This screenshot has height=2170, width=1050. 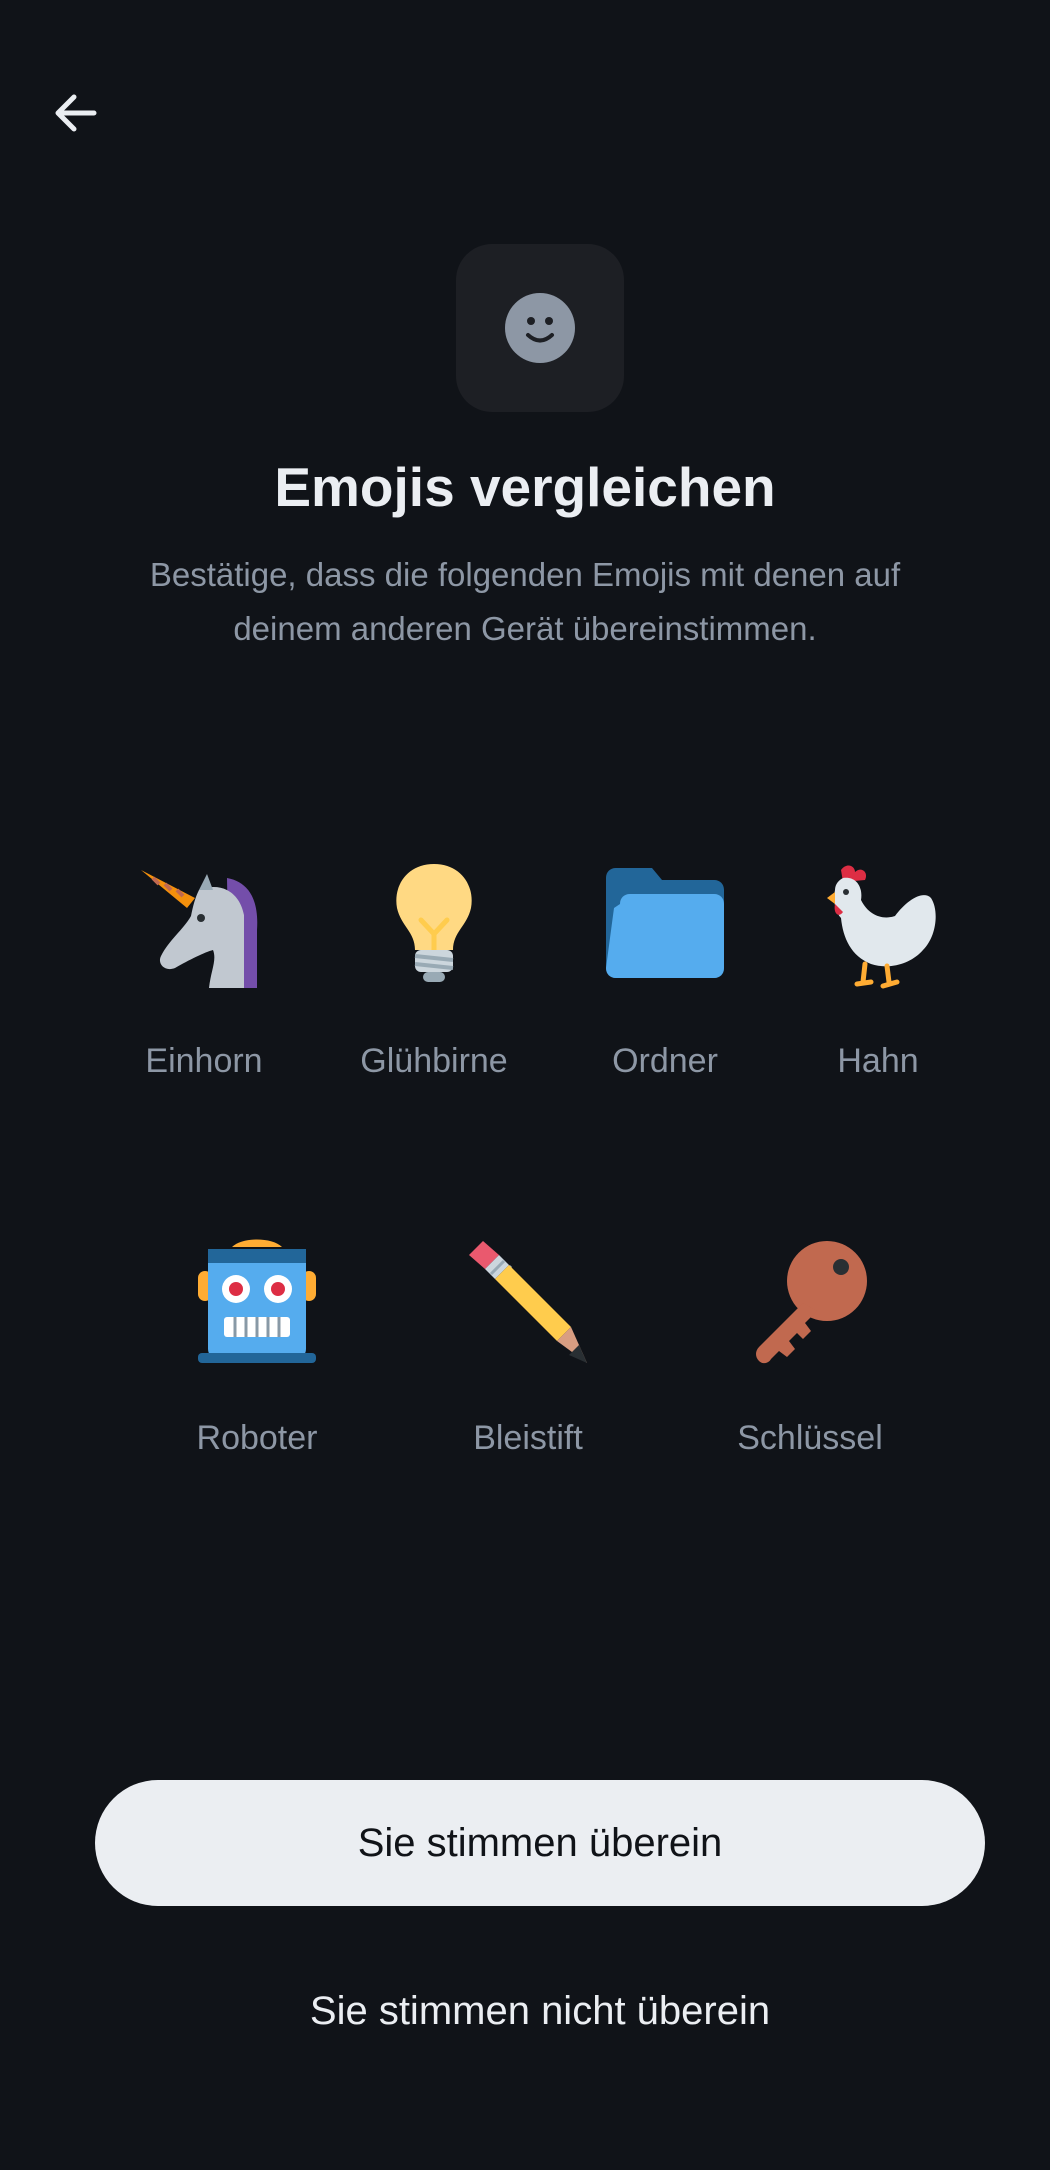 What do you see at coordinates (434, 923) in the screenshot?
I see `lightbulb-icon` at bounding box center [434, 923].